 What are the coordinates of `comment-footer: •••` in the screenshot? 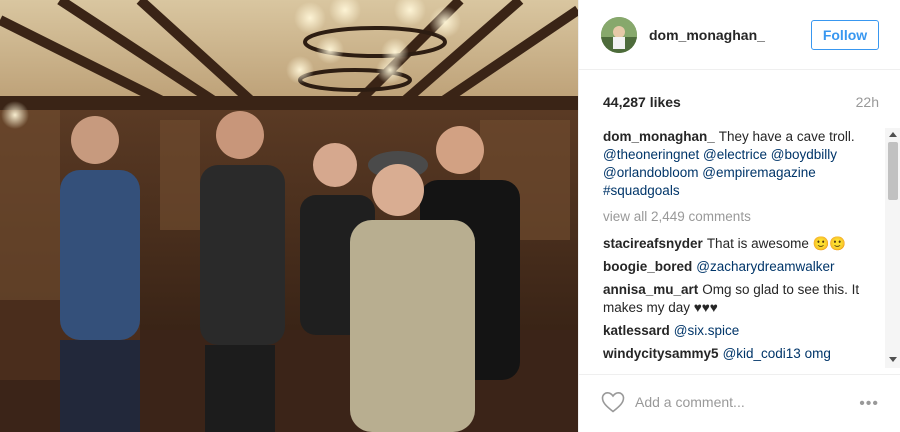 It's located at (739, 403).